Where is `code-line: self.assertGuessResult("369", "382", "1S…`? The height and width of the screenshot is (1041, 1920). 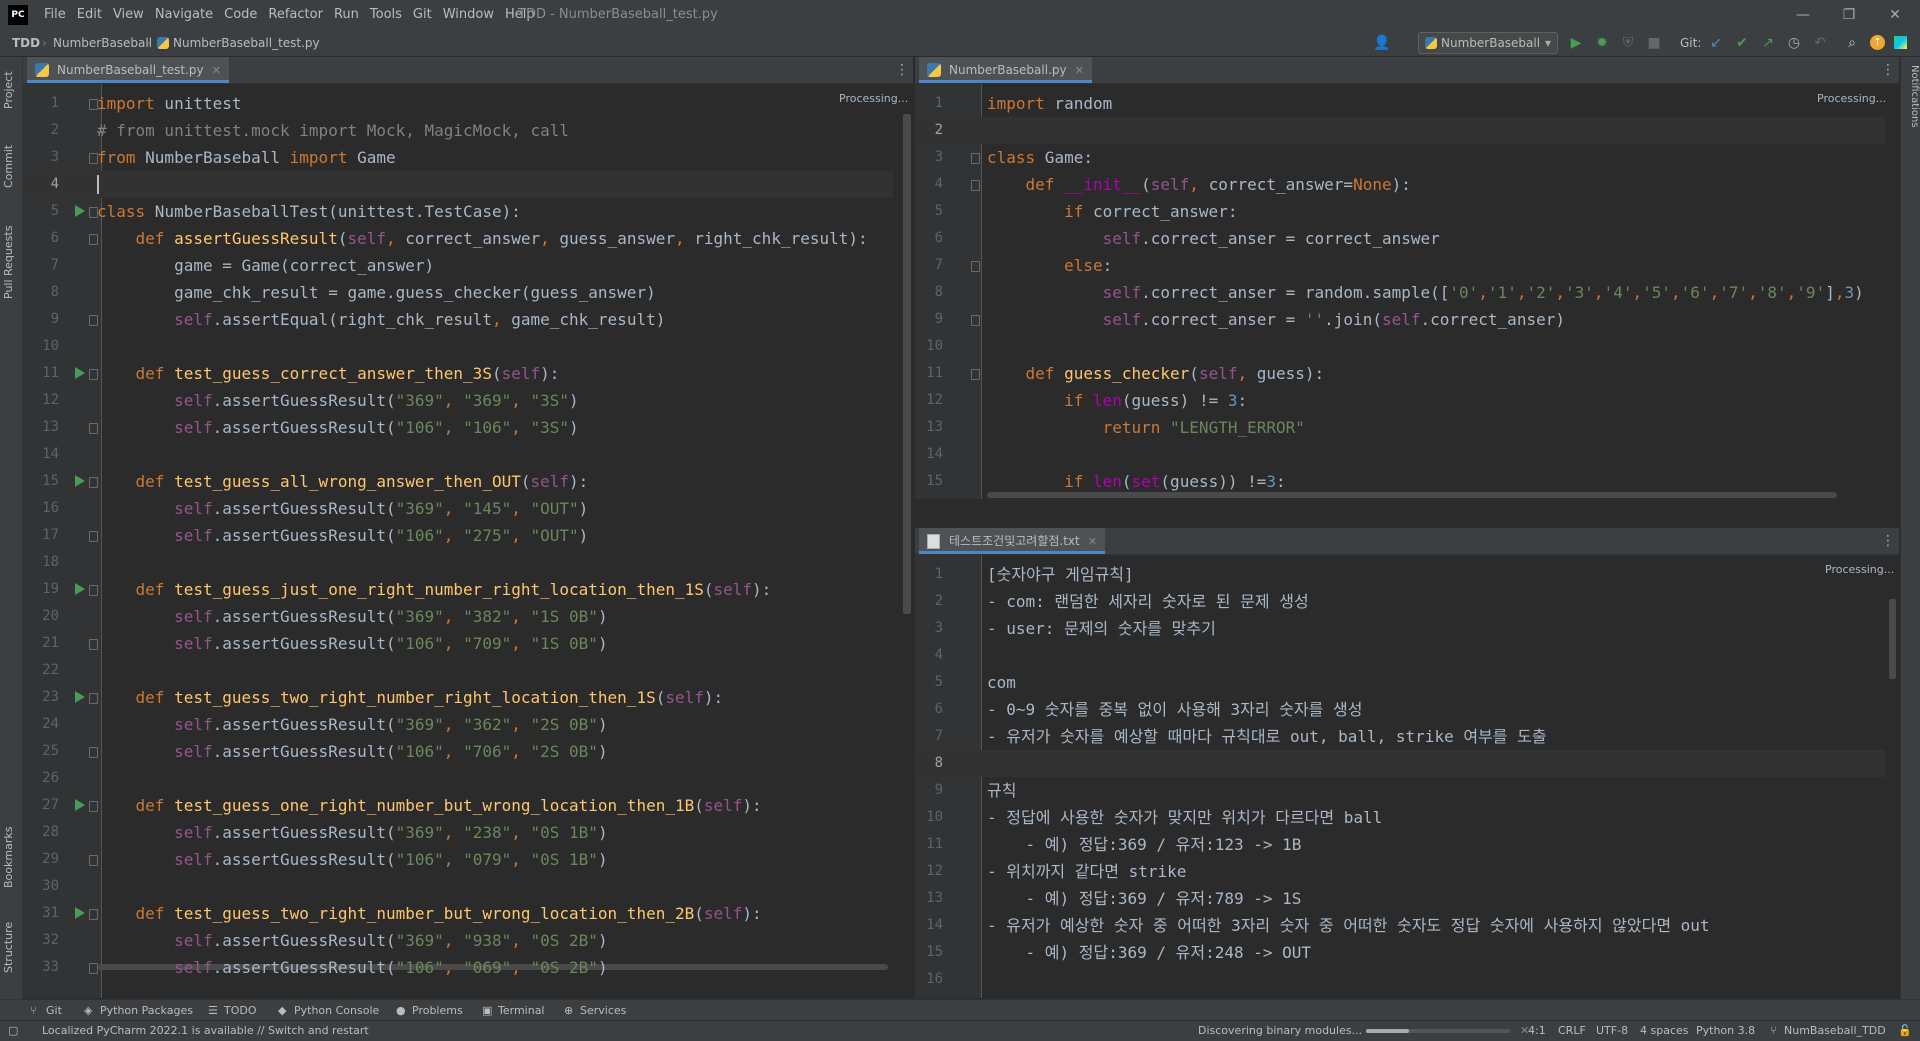
code-line: self.assertGuessResult("369", "382", "1S… is located at coordinates (352, 616).